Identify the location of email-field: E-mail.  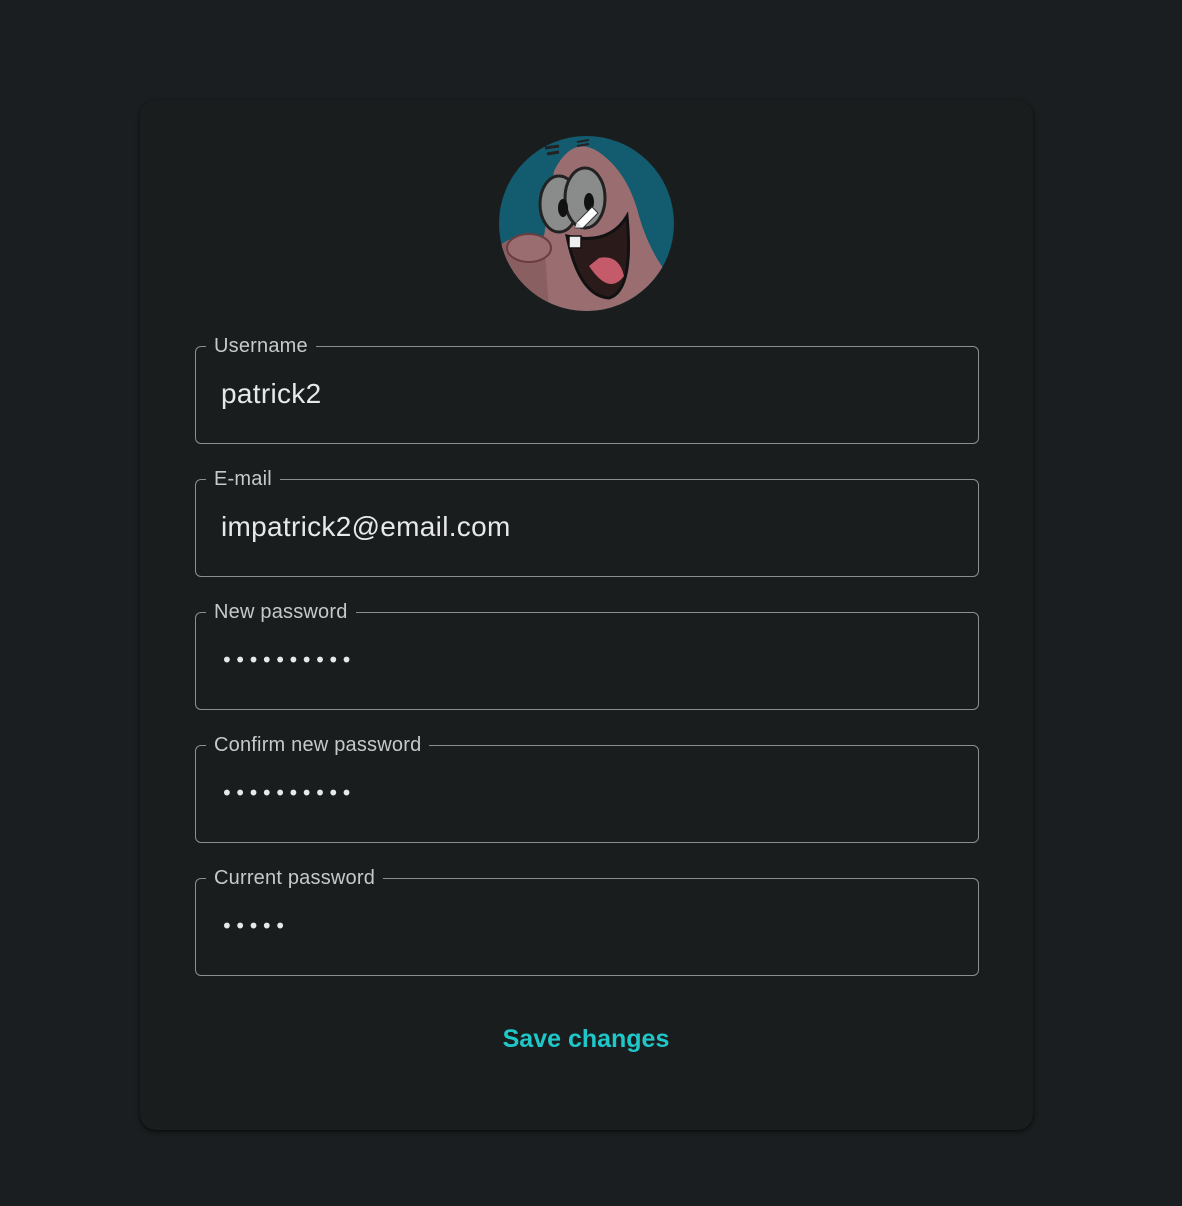
(587, 523).